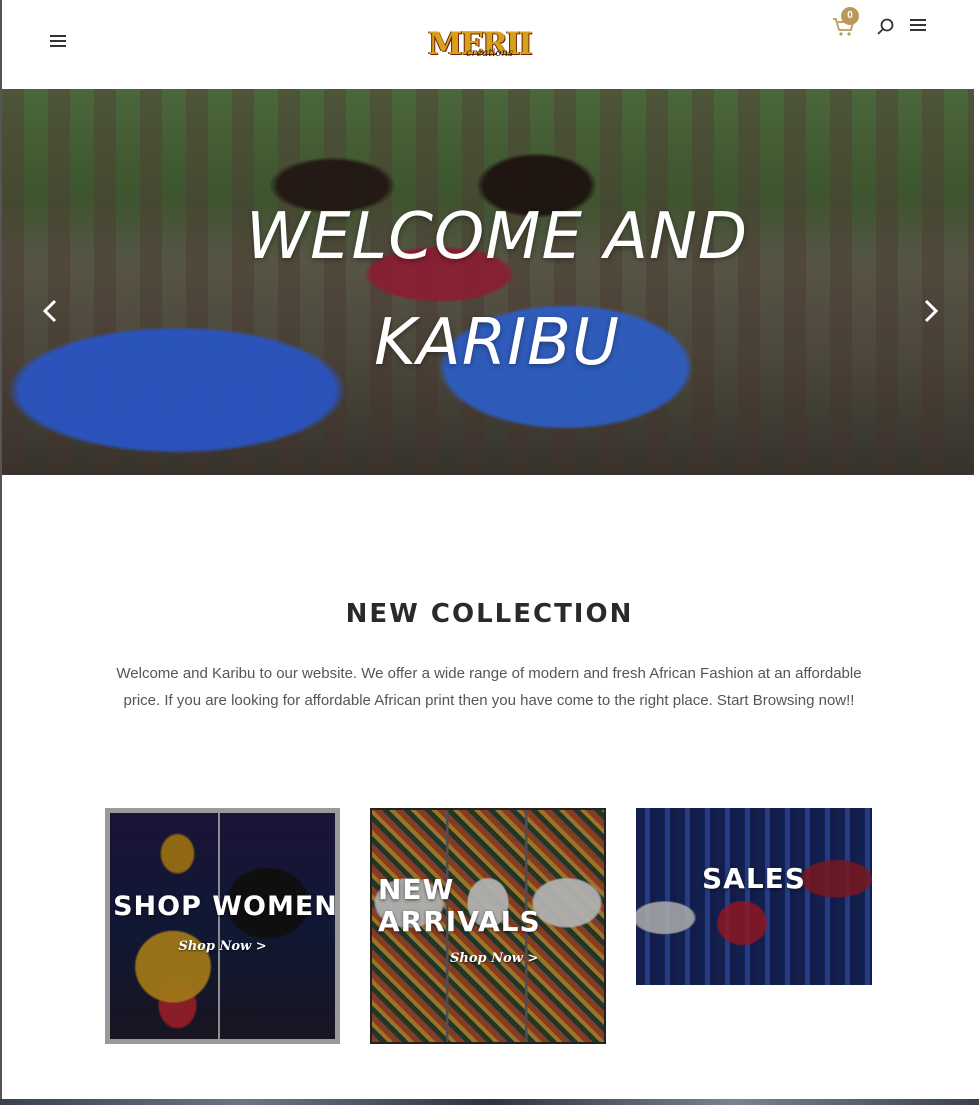 The width and height of the screenshot is (979, 1105). I want to click on chevron-left-icon, so click(50, 311).